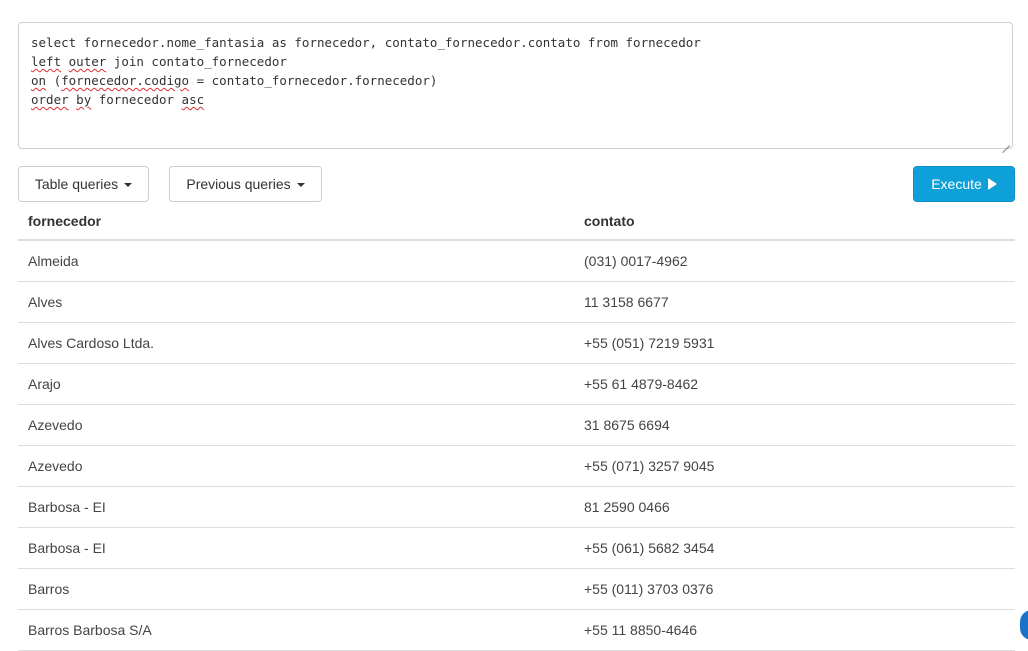 The height and width of the screenshot is (651, 1028). What do you see at coordinates (794, 507) in the screenshot?
I see `cell-contato: 81 2590 0466` at bounding box center [794, 507].